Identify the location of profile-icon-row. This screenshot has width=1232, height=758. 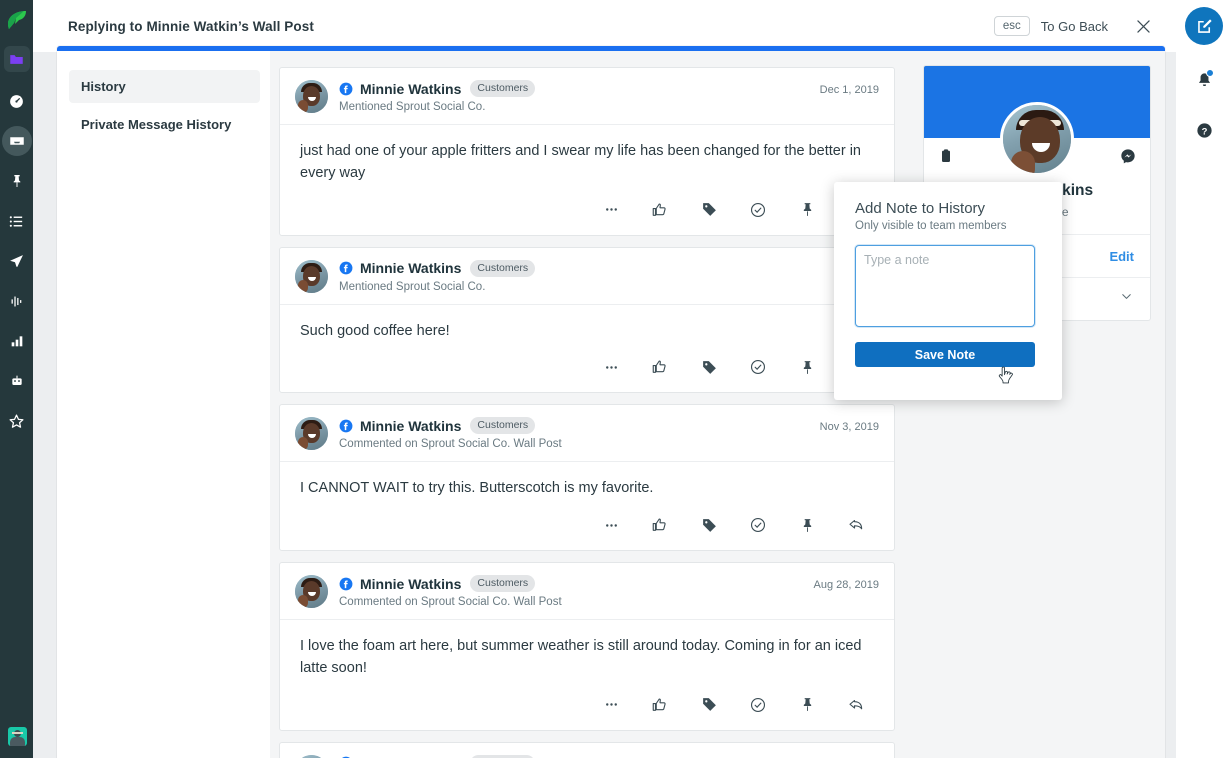
(1037, 140).